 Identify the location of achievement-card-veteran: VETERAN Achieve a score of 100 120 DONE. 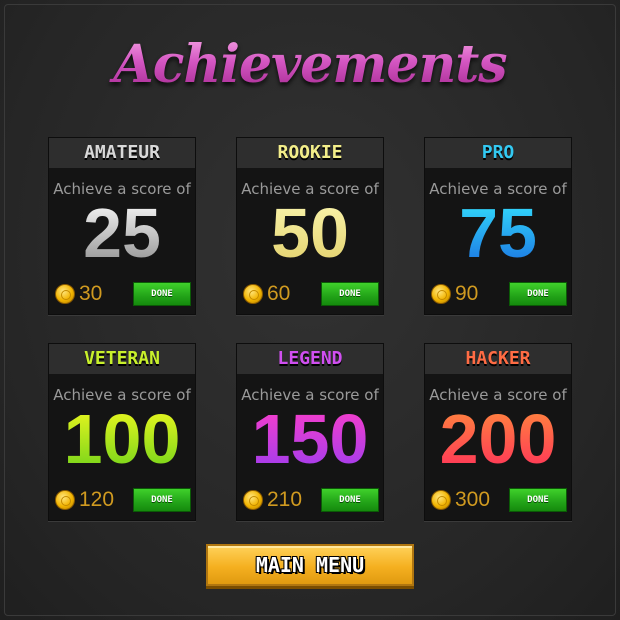
(122, 432).